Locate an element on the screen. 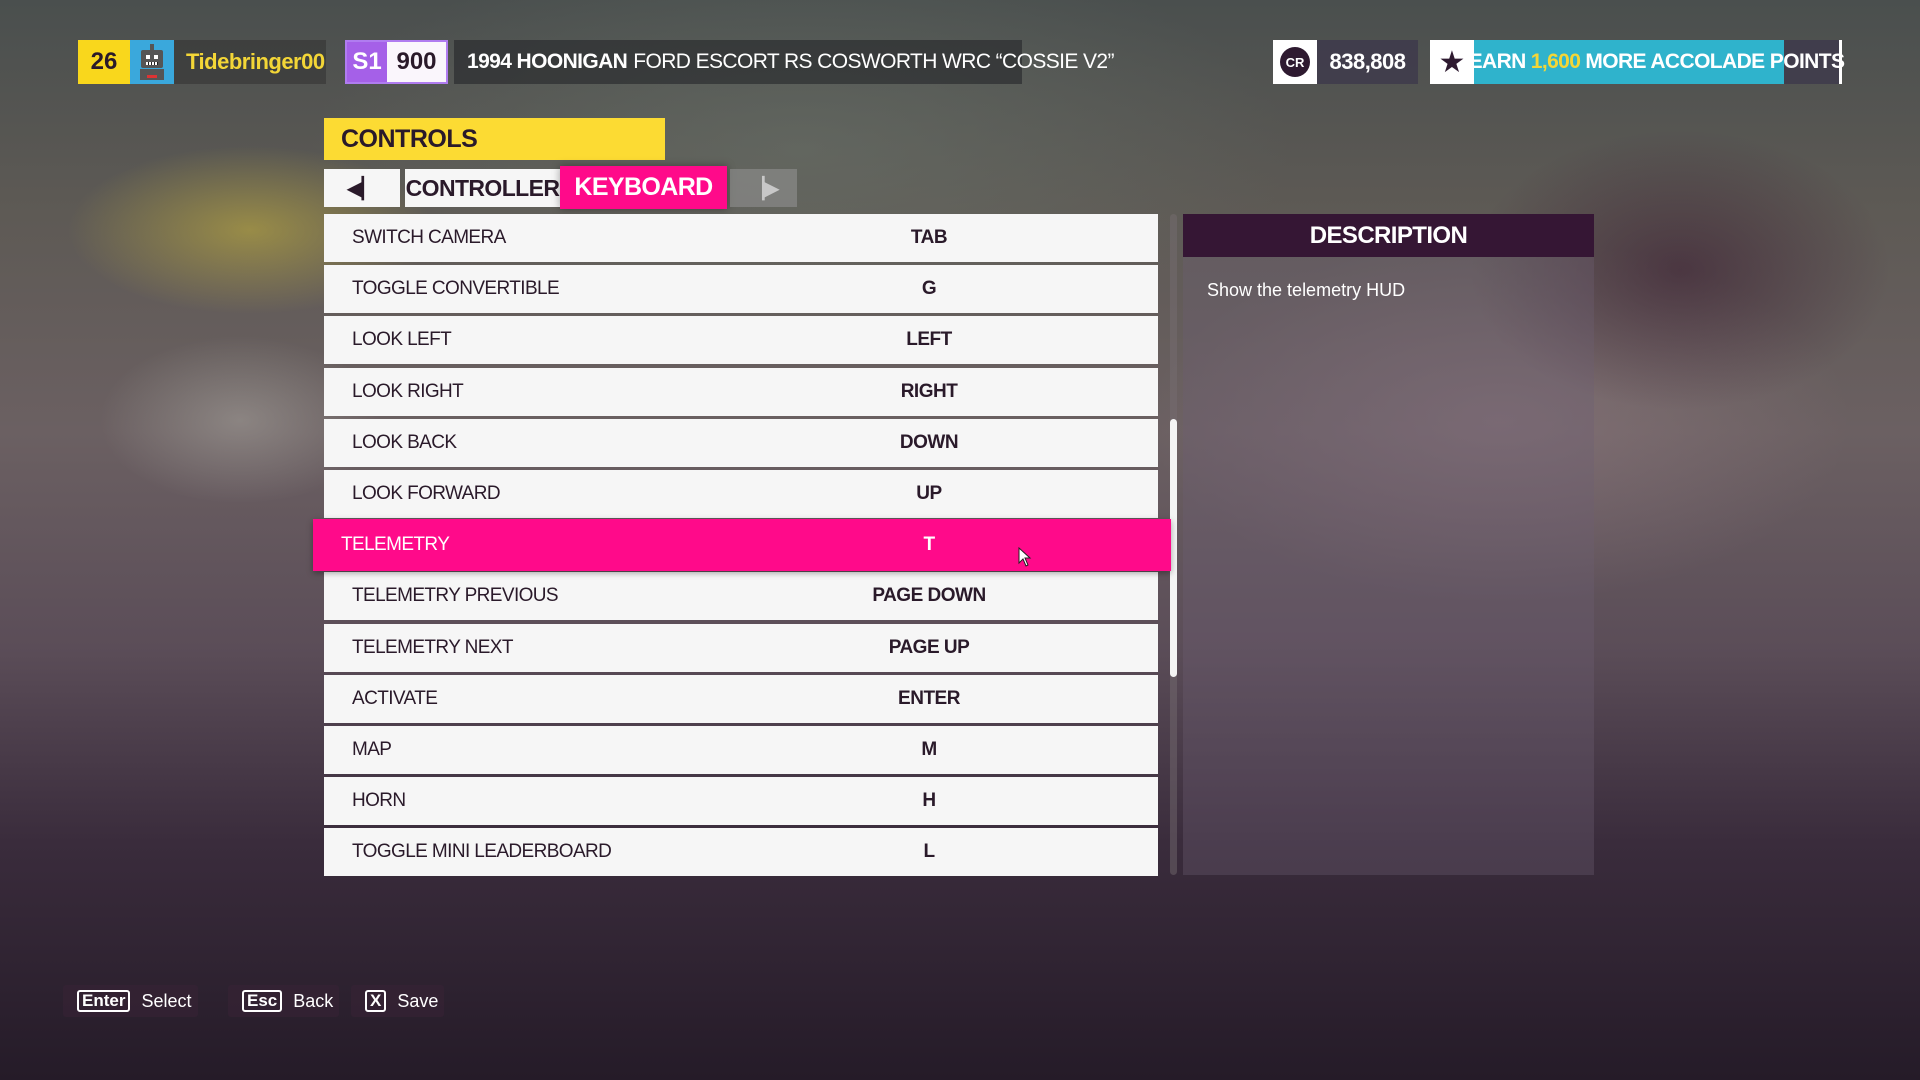  page-title: CONTROLS is located at coordinates (494, 139).